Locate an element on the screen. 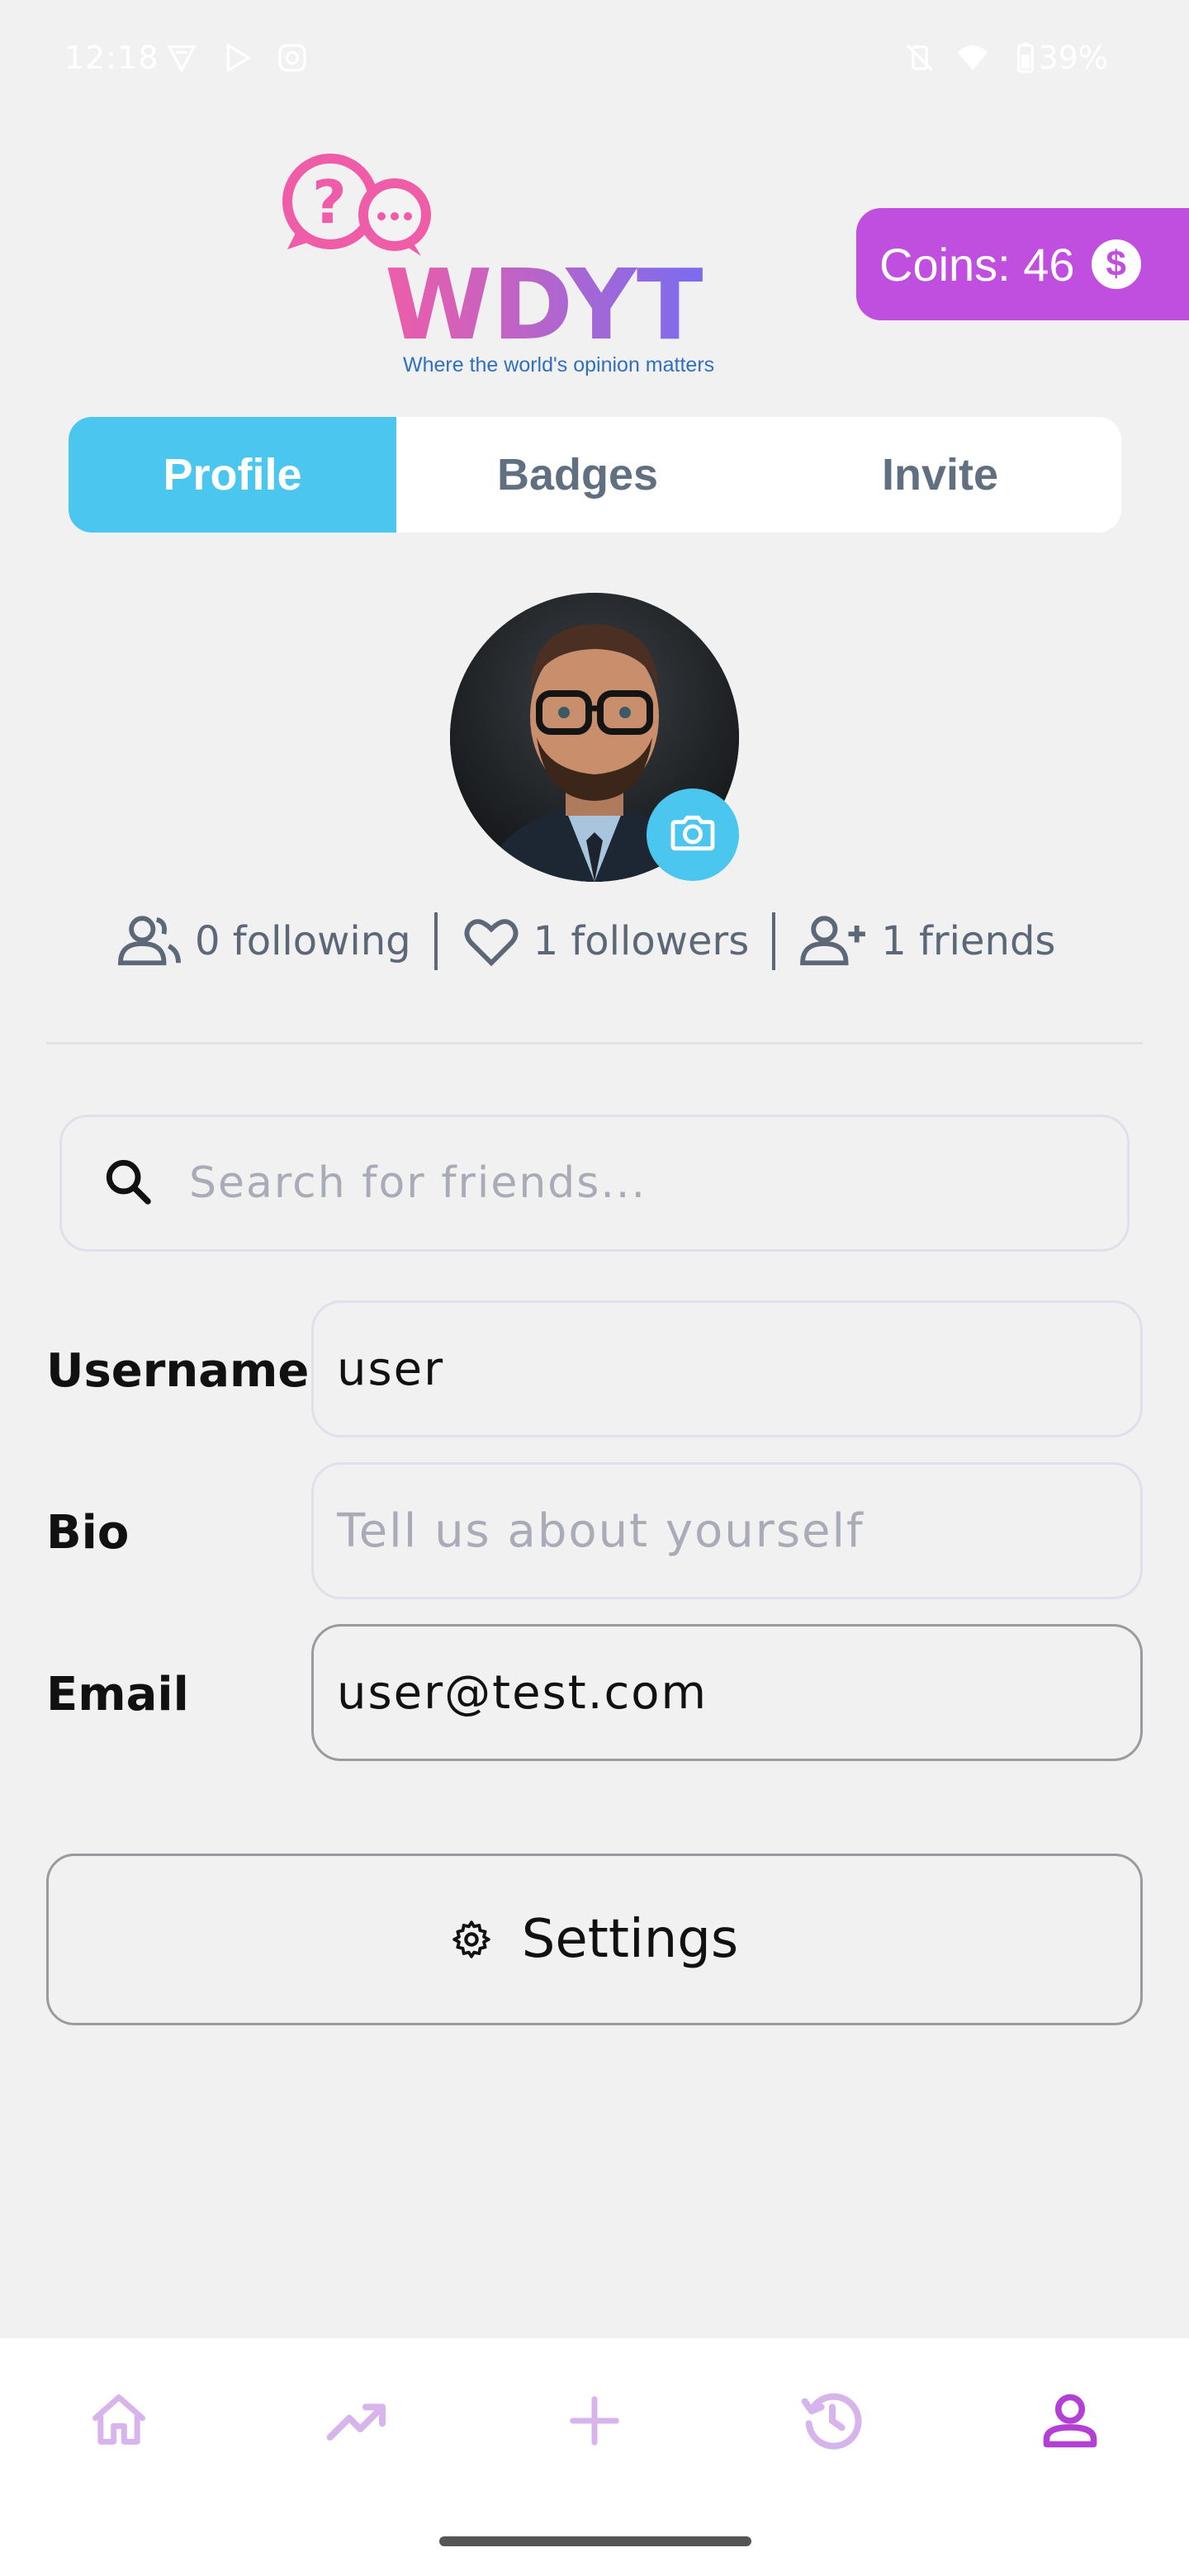 This screenshot has height=2576, width=1189. settings-label: Settings is located at coordinates (630, 1939).